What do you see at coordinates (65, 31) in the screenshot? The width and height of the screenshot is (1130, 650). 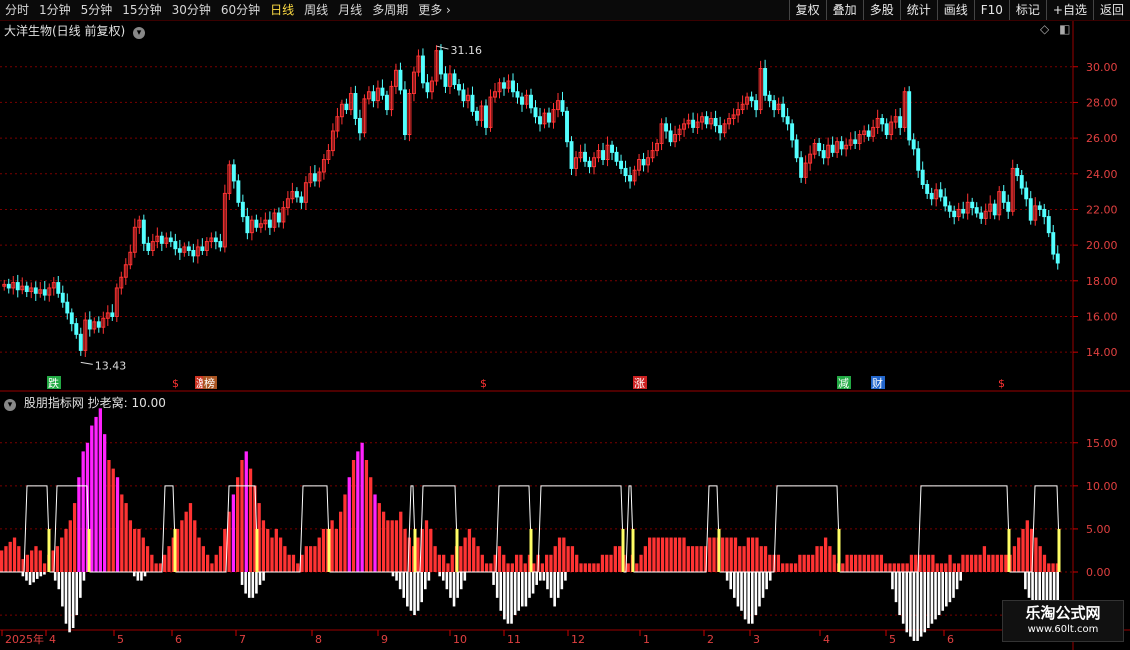 I see `stock-title: 大洋生物(日线 前复权)` at bounding box center [65, 31].